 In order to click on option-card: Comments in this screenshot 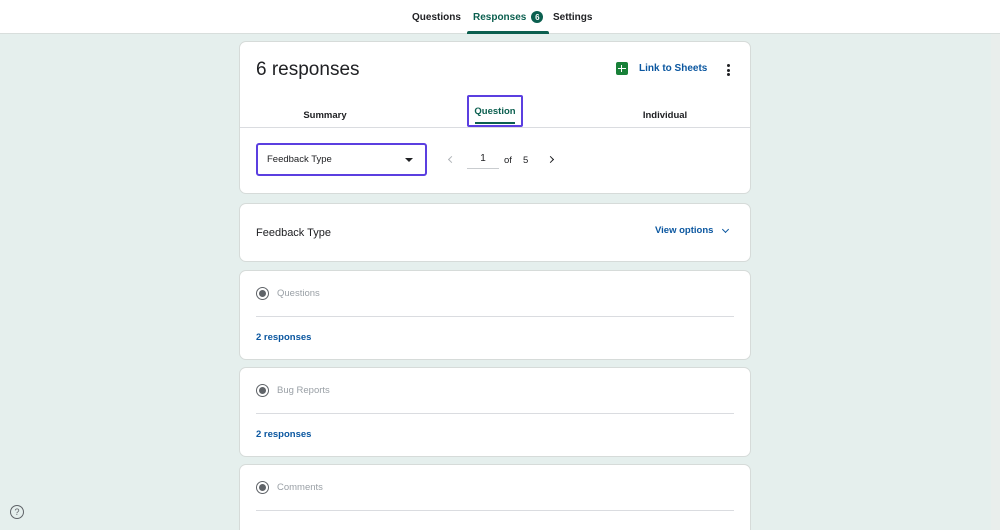, I will do `click(495, 497)`.